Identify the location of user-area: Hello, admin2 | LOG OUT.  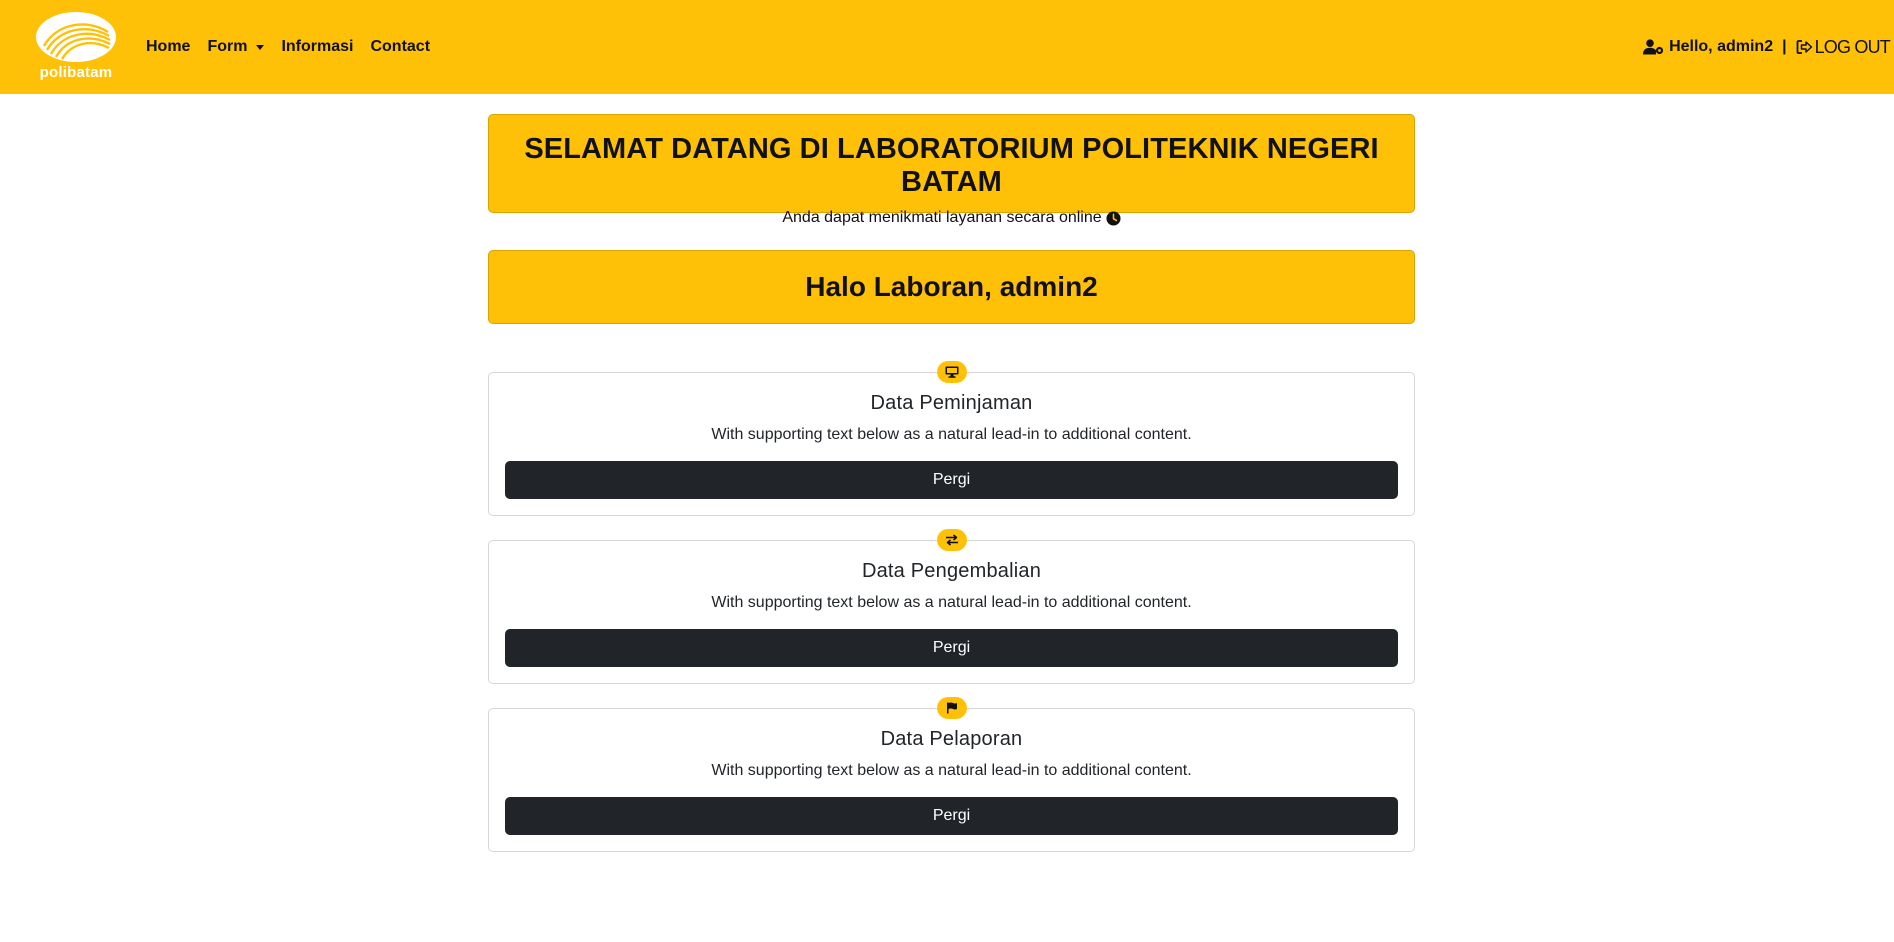
(1767, 47).